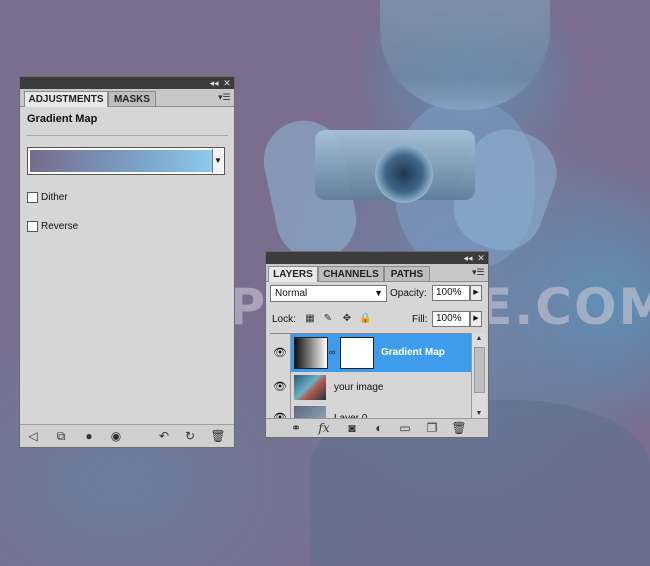  I want to click on back-arrow-icon: ◁, so click(33, 436).